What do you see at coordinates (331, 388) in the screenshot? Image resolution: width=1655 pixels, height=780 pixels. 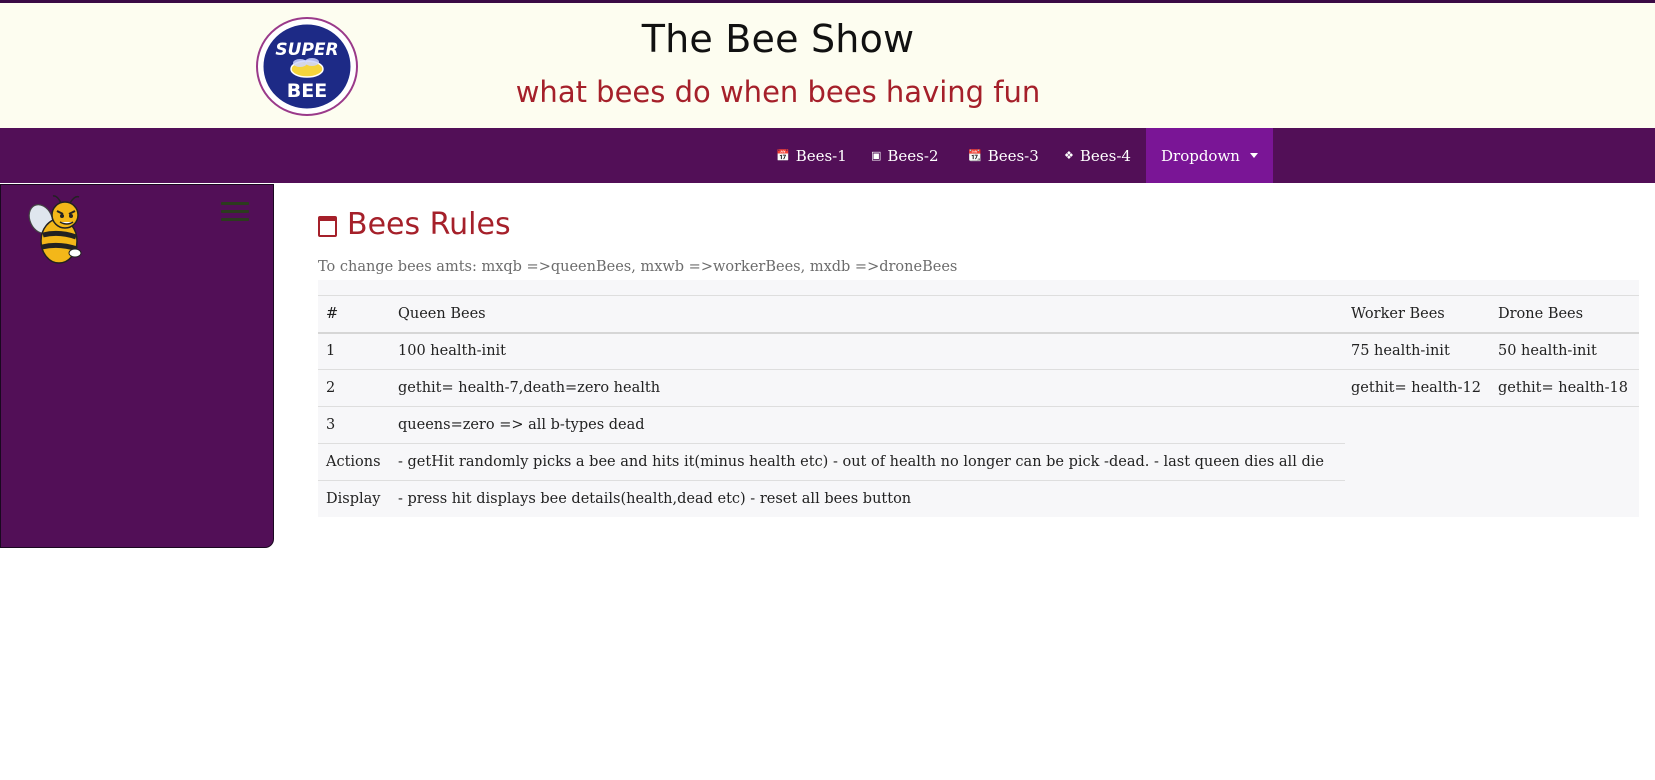 I see `table-cell: 2` at bounding box center [331, 388].